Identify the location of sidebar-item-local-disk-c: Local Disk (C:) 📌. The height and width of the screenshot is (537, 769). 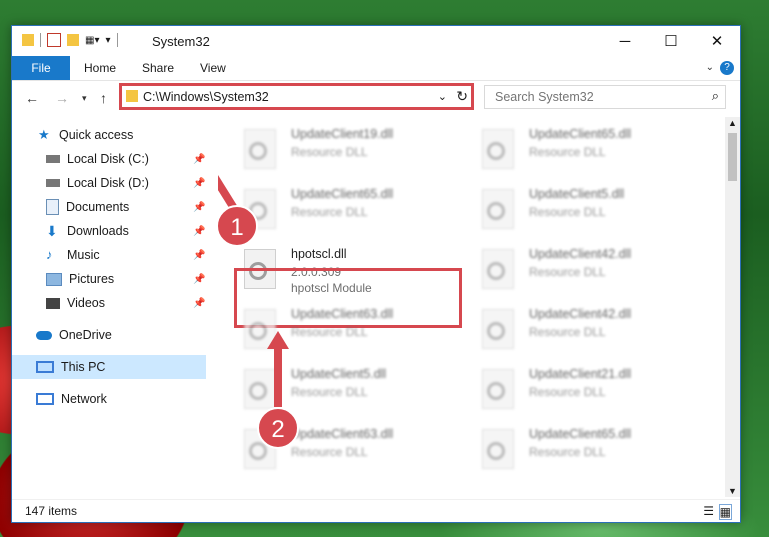
(126, 159).